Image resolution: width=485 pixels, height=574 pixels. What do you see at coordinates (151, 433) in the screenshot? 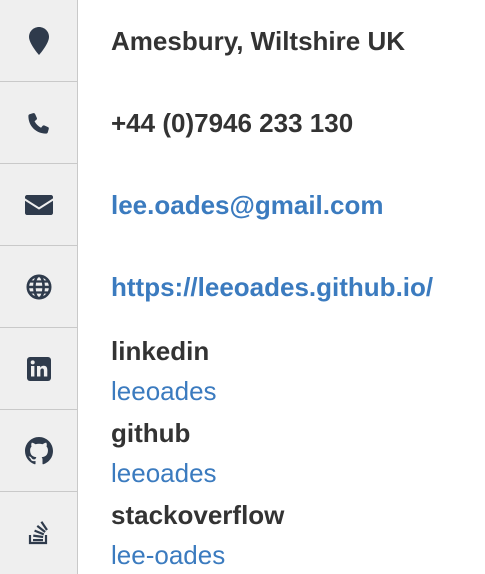
I see `profile-network-label: github` at bounding box center [151, 433].